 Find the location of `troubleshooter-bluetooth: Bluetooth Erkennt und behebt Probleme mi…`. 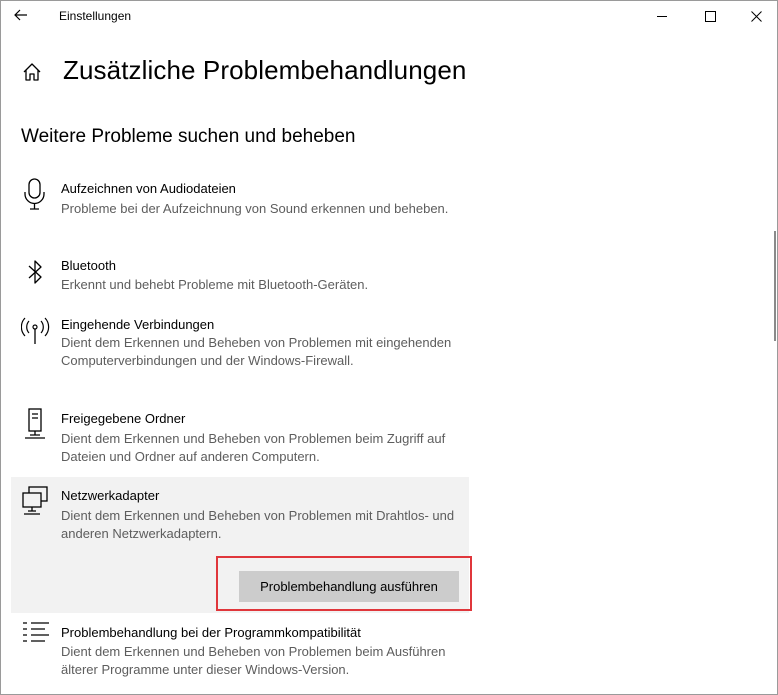

troubleshooter-bluetooth: Bluetooth Erkennt und behebt Probleme mi… is located at coordinates (240, 276).